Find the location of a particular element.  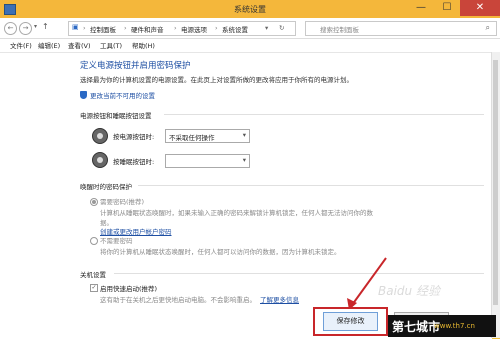

save-button: 保存修改 is located at coordinates (350, 321).